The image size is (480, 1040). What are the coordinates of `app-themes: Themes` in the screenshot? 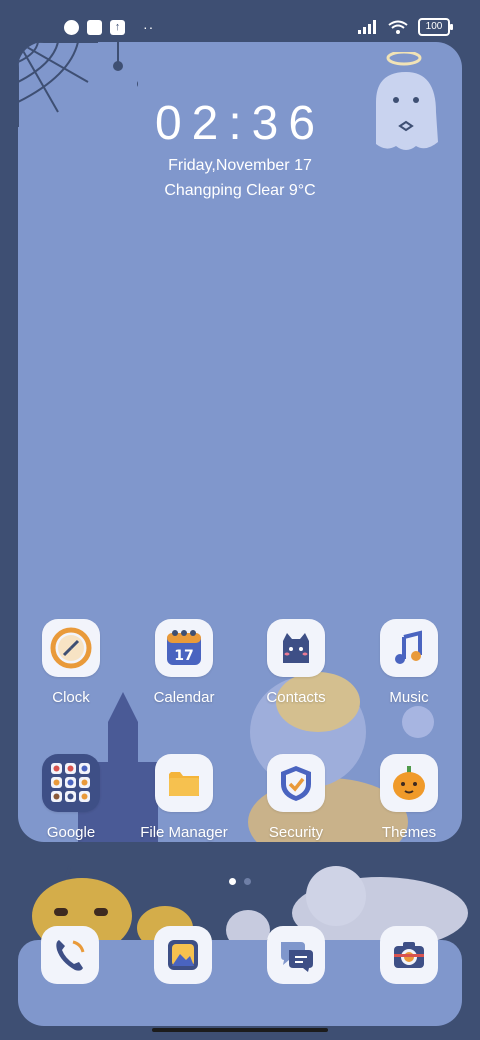 It's located at (409, 797).